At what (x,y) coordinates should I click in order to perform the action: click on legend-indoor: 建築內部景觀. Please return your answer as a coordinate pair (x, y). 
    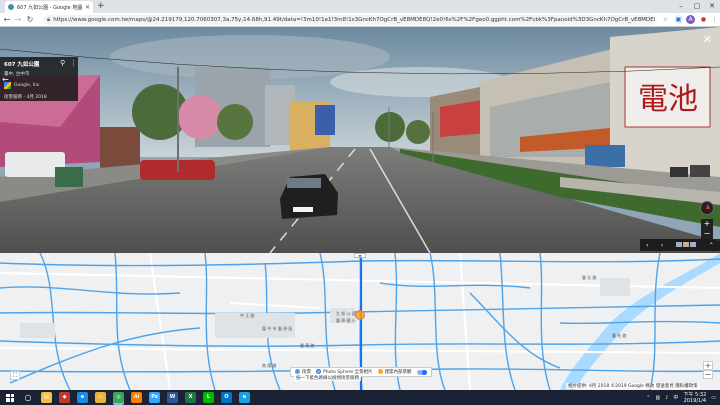
    Looking at the image, I should click on (394, 372).